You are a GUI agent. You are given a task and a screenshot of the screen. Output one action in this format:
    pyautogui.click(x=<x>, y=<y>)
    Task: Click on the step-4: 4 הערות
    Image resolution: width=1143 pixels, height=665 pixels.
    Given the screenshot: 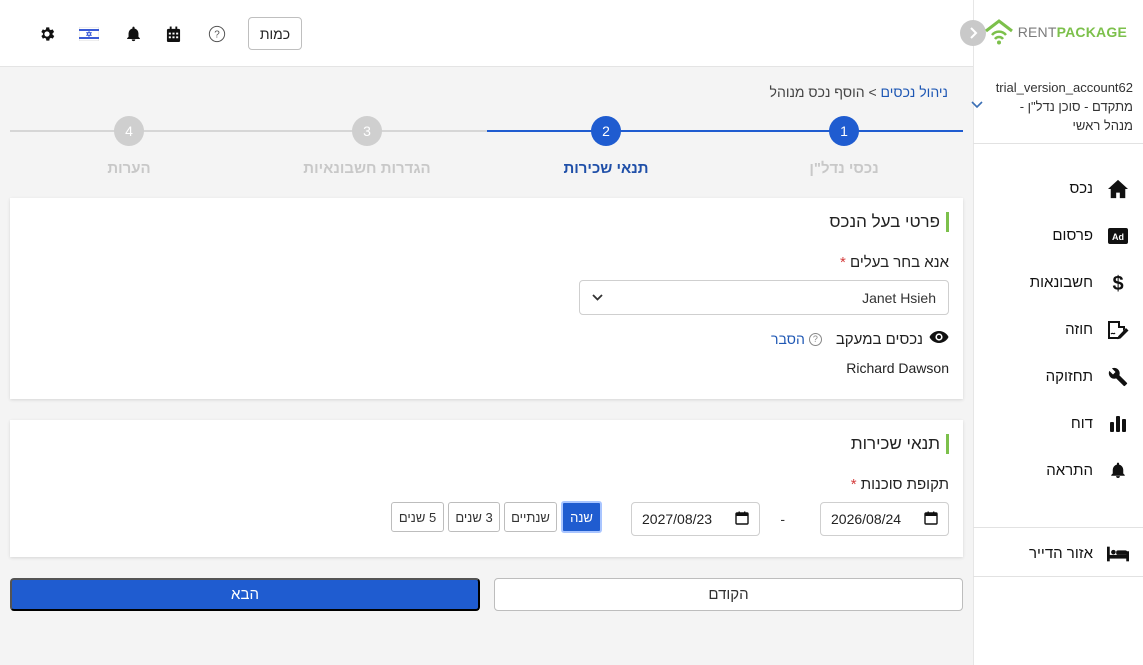 What is the action you would take?
    pyautogui.click(x=129, y=146)
    